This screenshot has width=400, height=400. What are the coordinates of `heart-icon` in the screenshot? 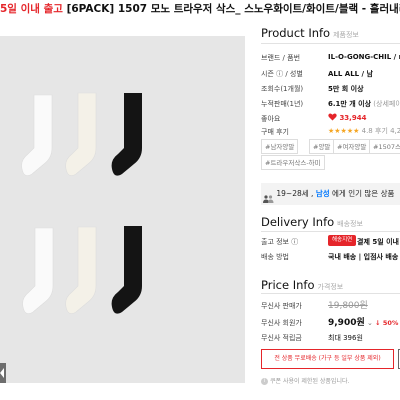 It's located at (333, 117).